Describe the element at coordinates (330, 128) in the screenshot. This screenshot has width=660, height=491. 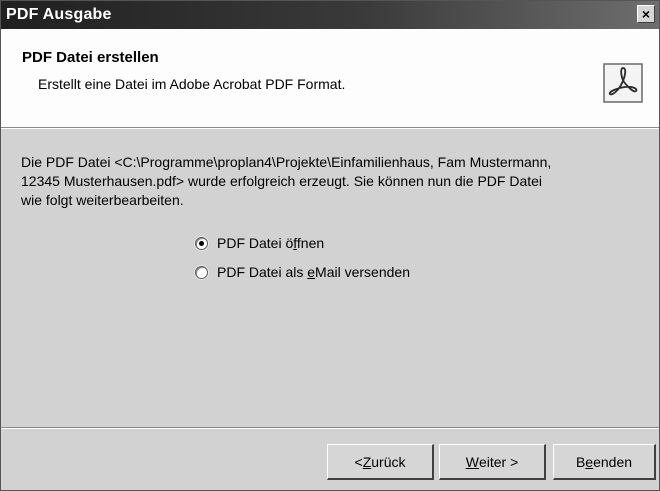
I see `header-divider` at that location.